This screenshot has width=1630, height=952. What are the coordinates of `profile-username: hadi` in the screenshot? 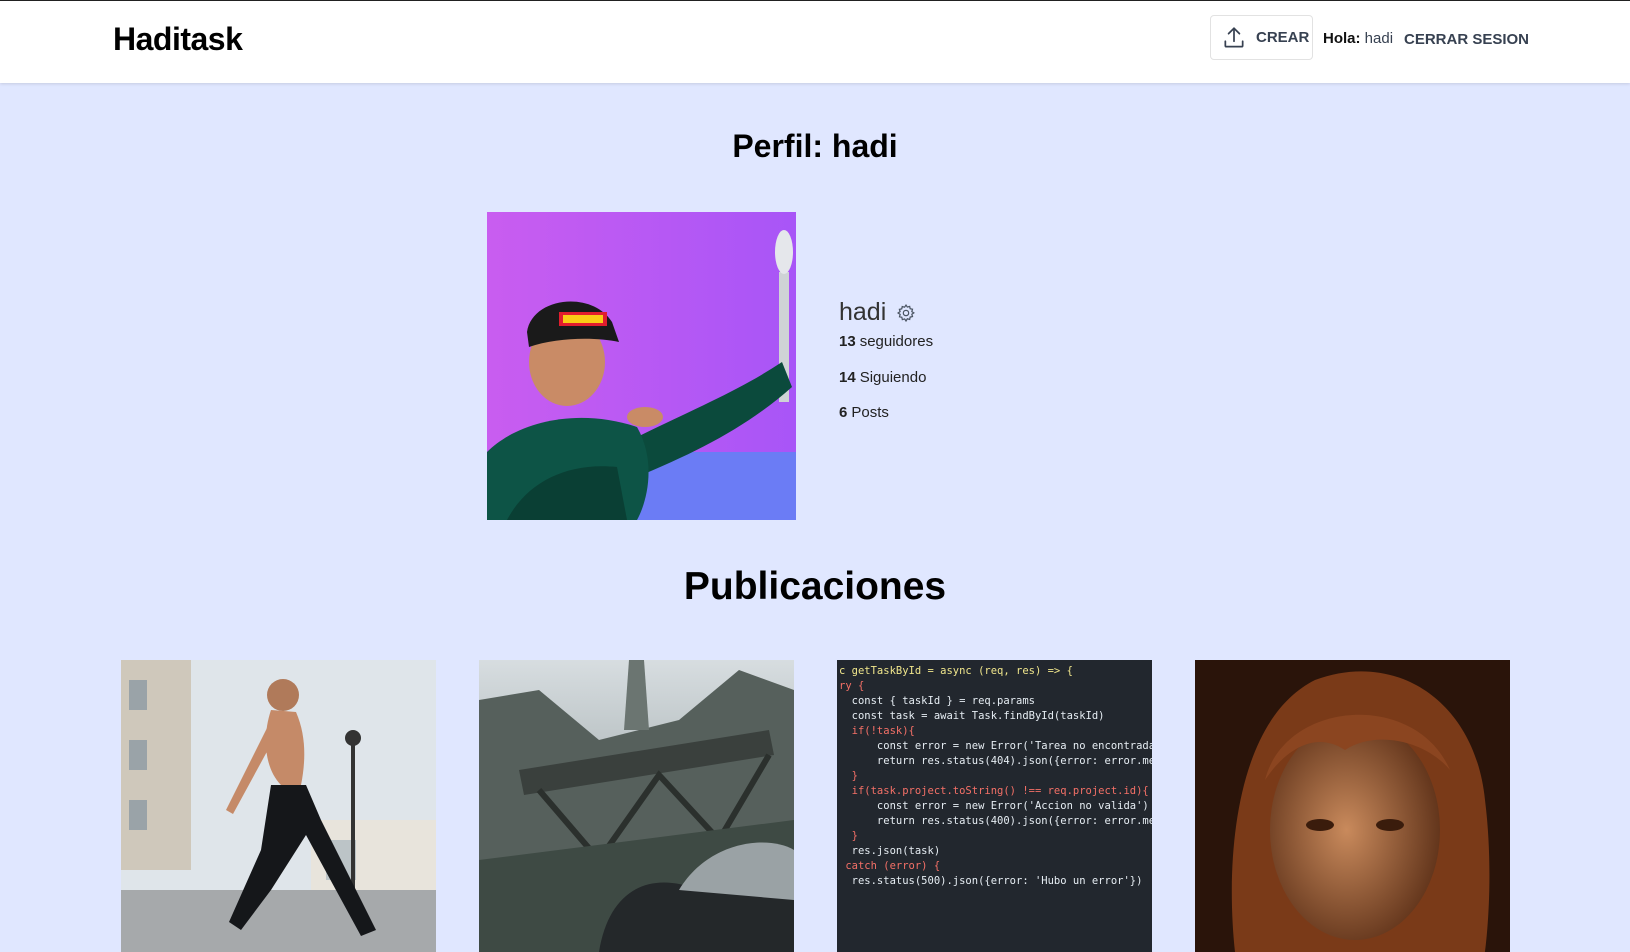 It's located at (863, 312).